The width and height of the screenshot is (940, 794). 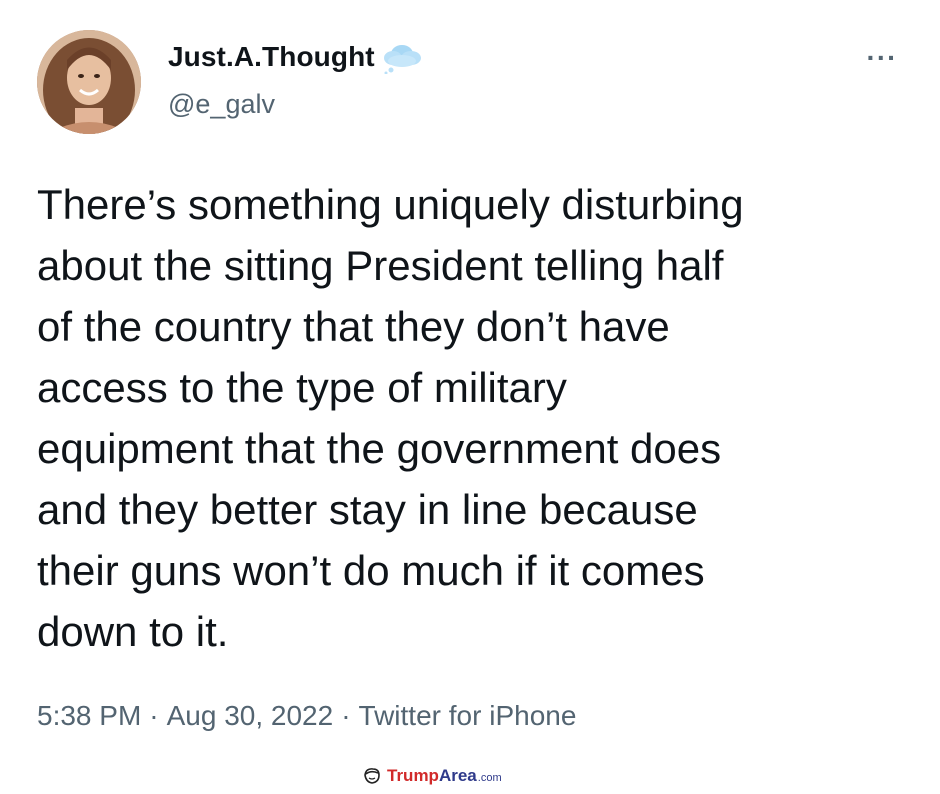 What do you see at coordinates (489, 778) in the screenshot?
I see `watermark-part-dotcom: .com` at bounding box center [489, 778].